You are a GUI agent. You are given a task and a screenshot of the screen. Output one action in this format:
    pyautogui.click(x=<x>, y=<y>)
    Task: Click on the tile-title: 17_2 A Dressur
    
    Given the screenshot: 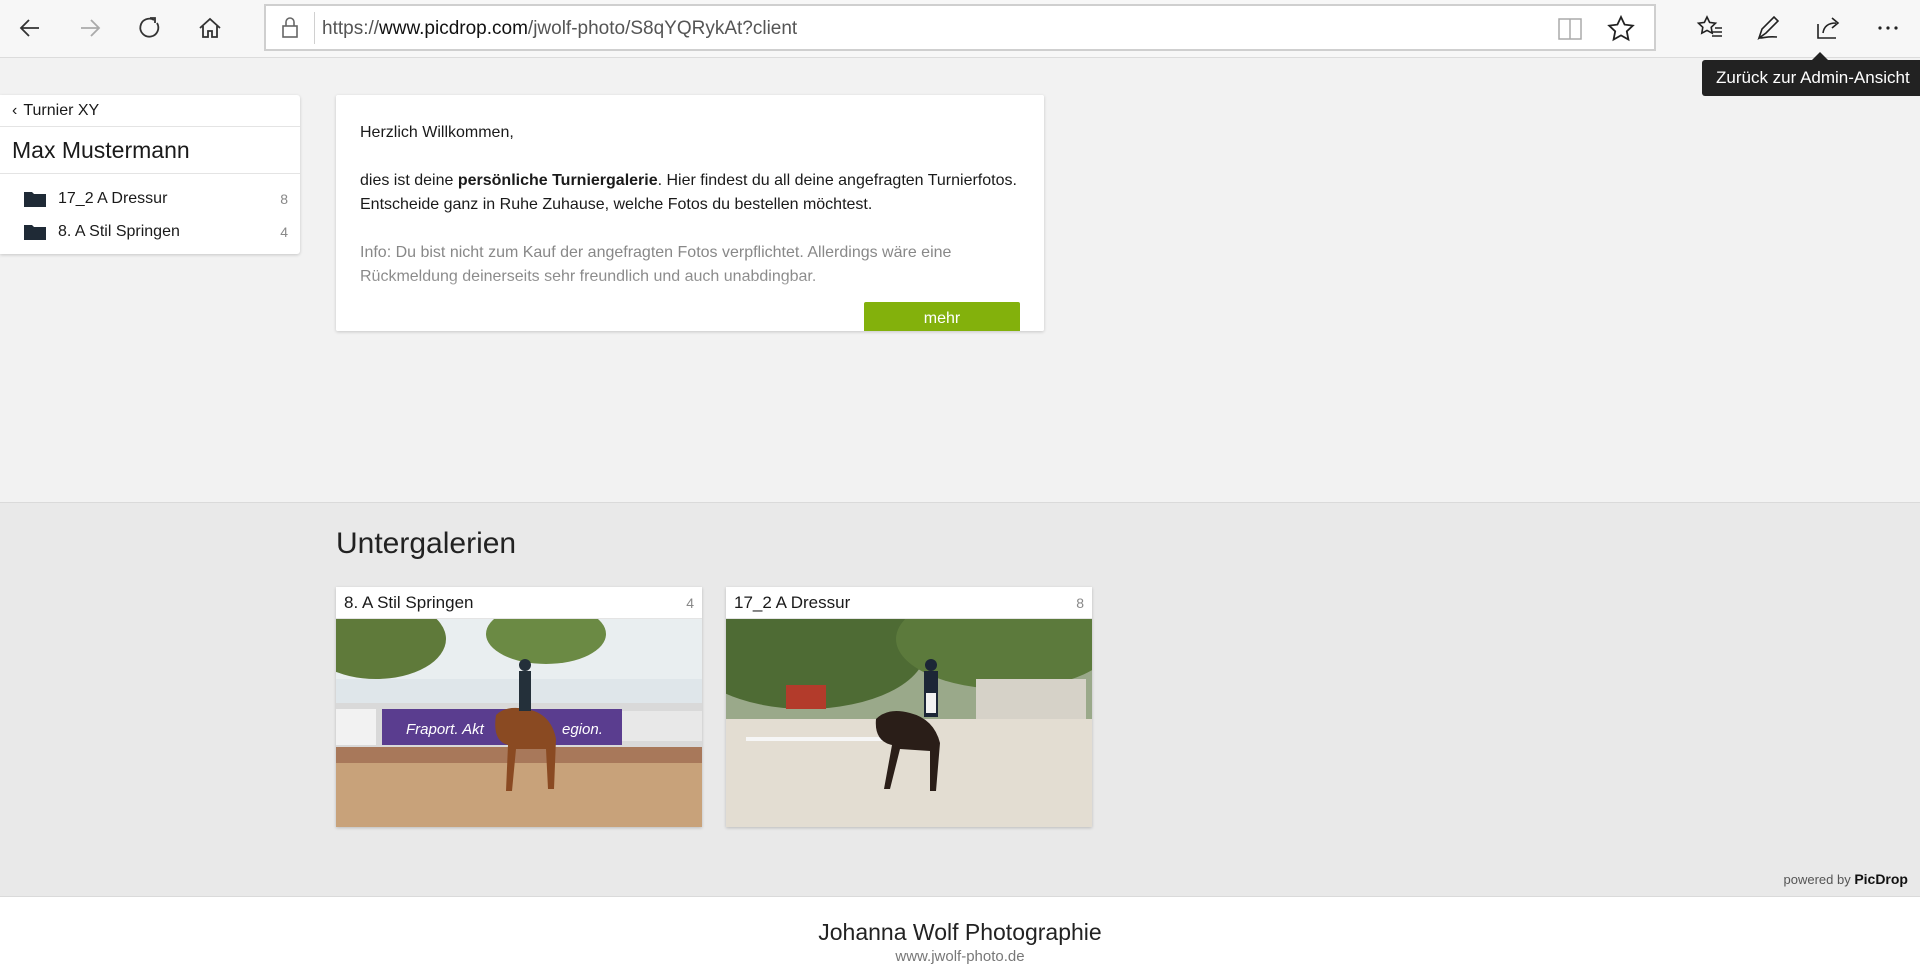 What is the action you would take?
    pyautogui.click(x=792, y=602)
    